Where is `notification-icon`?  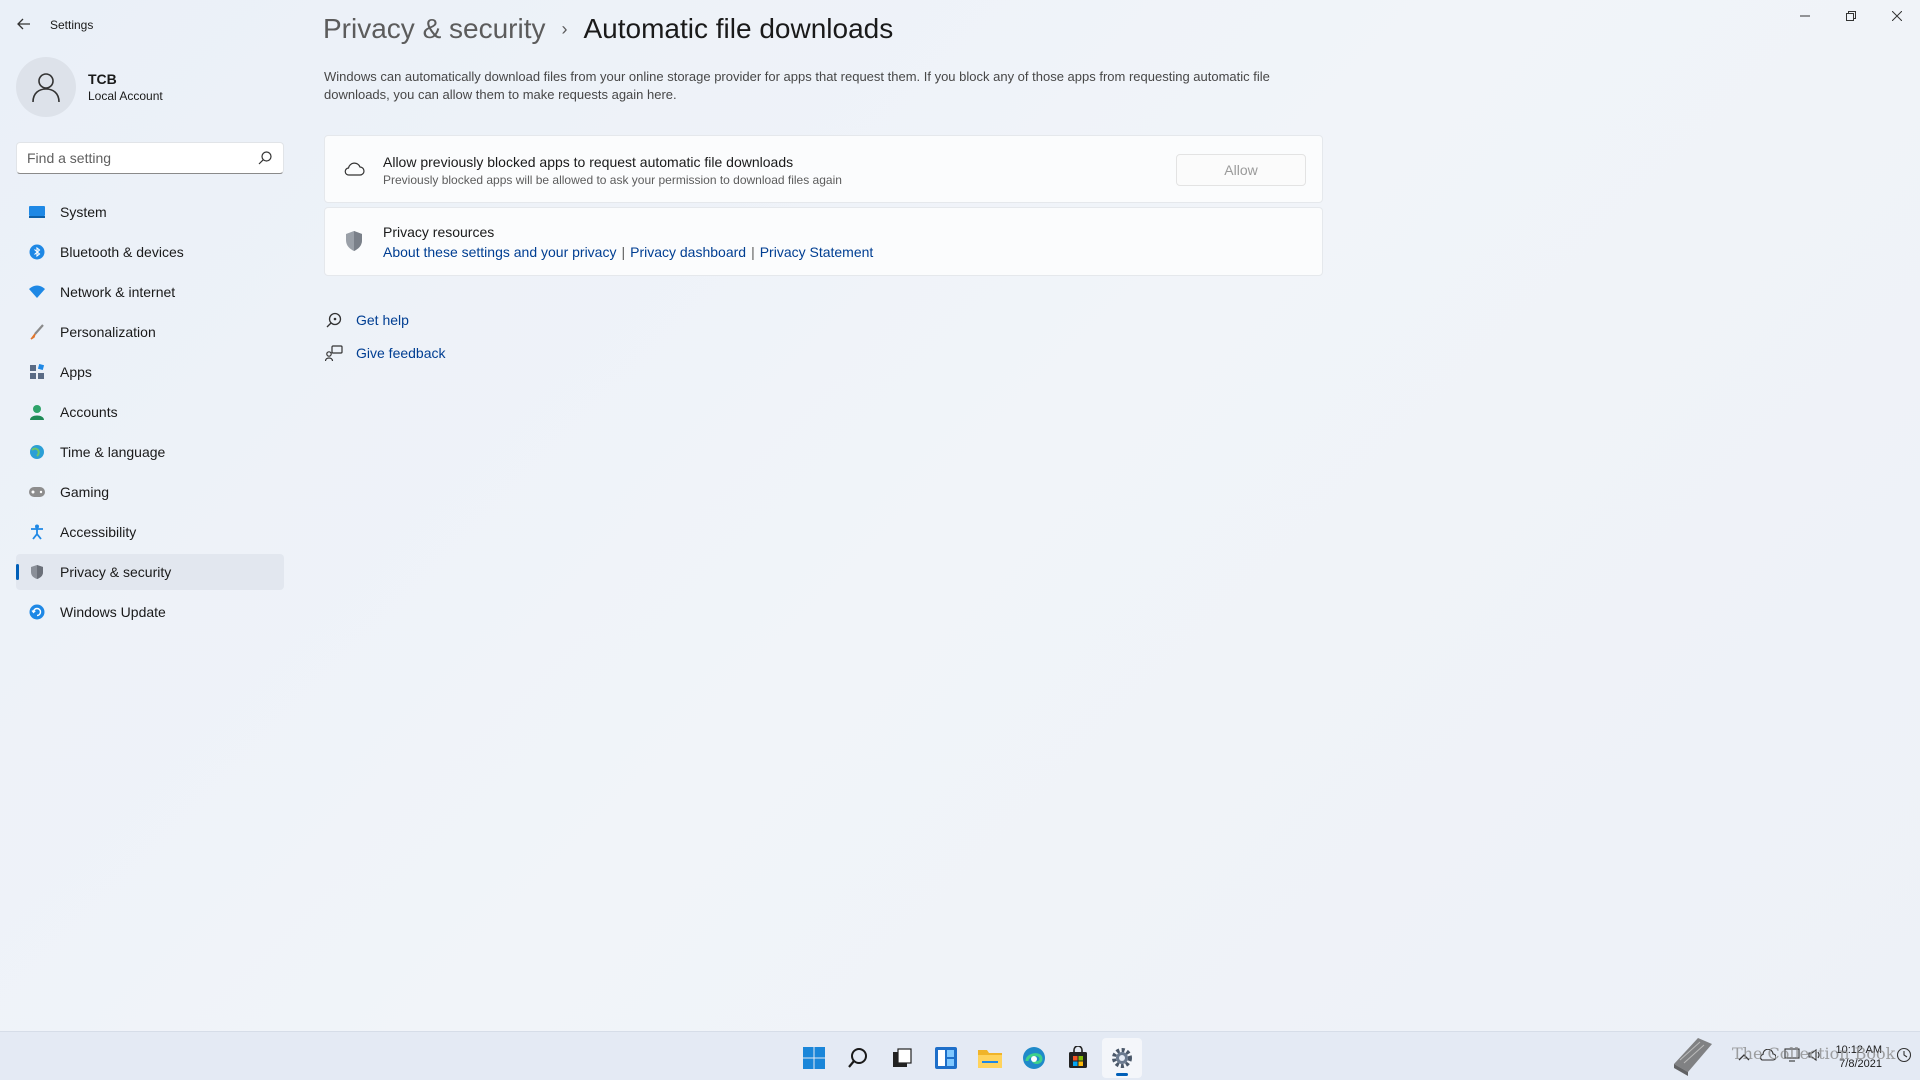 notification-icon is located at coordinates (1904, 1056).